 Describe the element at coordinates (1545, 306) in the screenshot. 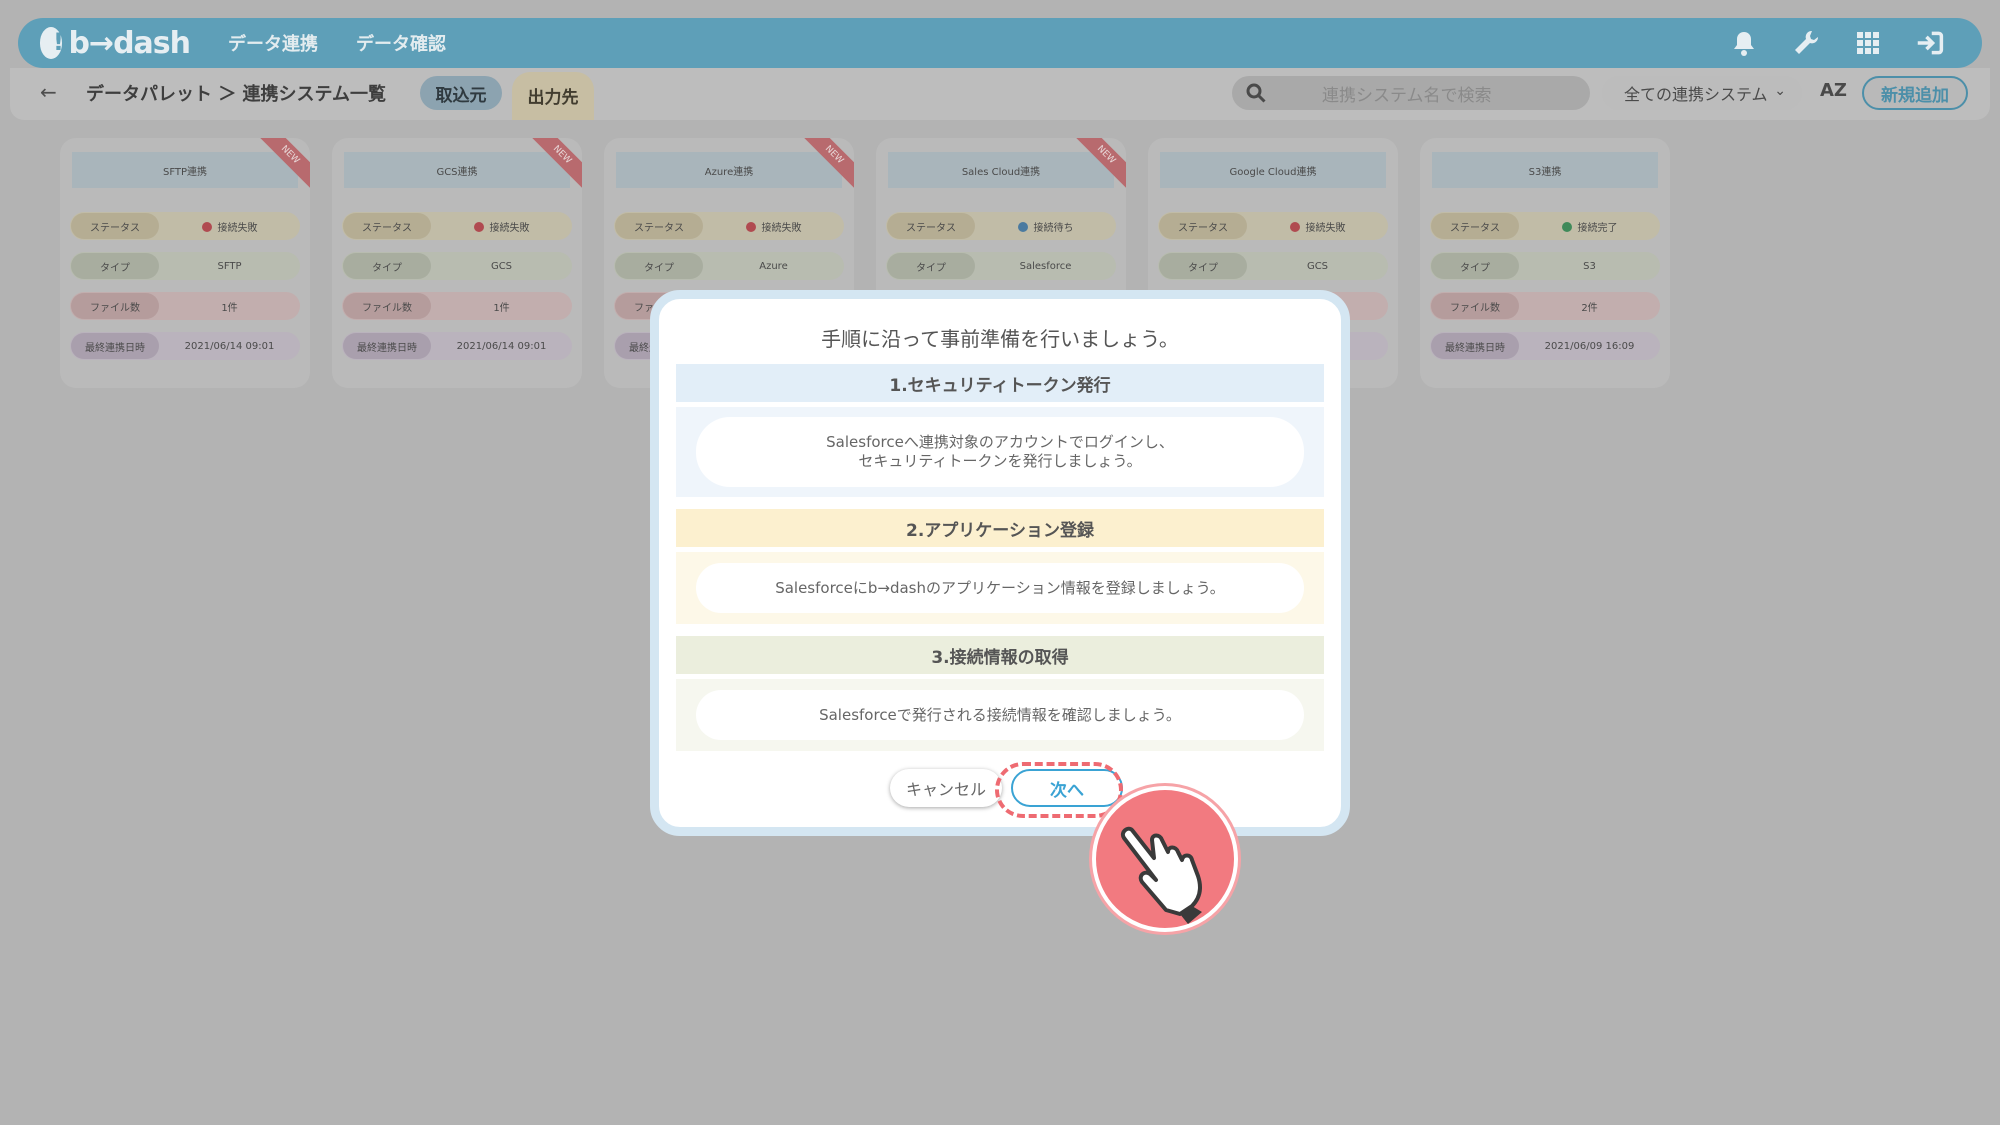

I see `card-files-row: ファイル数 2件` at that location.